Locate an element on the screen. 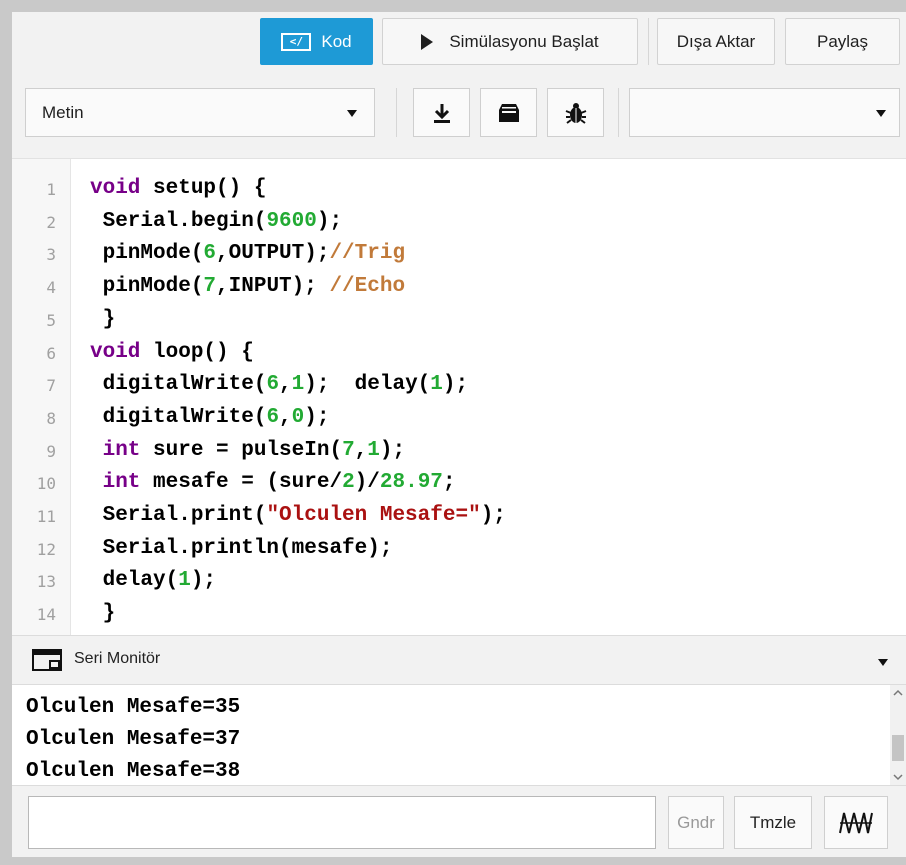  code-line: Serial.begin(9600); is located at coordinates (216, 221).